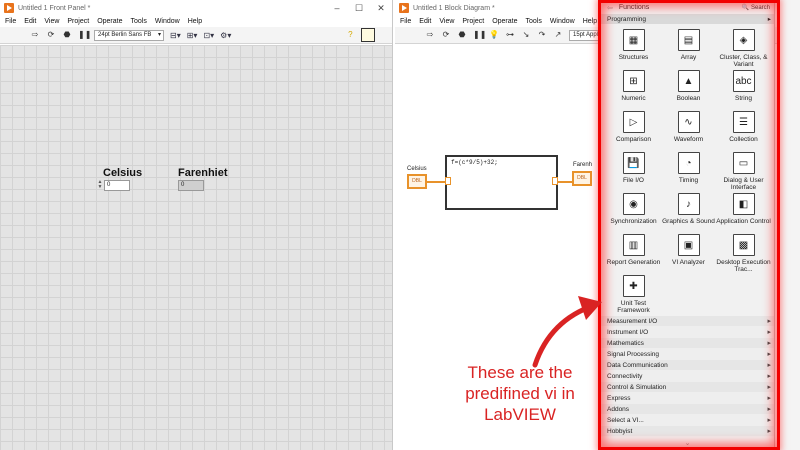  Describe the element at coordinates (743, 127) in the screenshot. I see `palette-item: ☰ Collection` at that location.